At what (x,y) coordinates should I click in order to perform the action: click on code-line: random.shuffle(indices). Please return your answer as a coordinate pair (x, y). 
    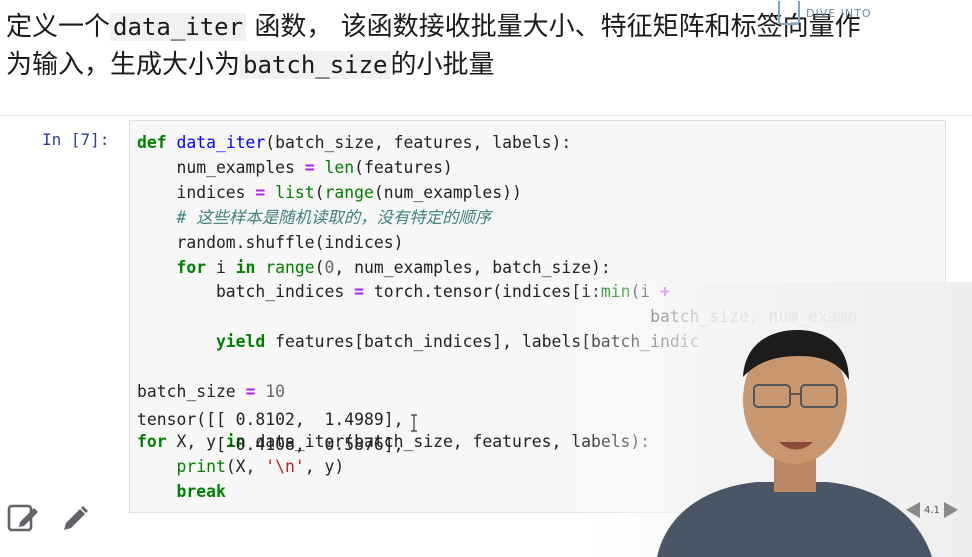
    Looking at the image, I should click on (497, 243).